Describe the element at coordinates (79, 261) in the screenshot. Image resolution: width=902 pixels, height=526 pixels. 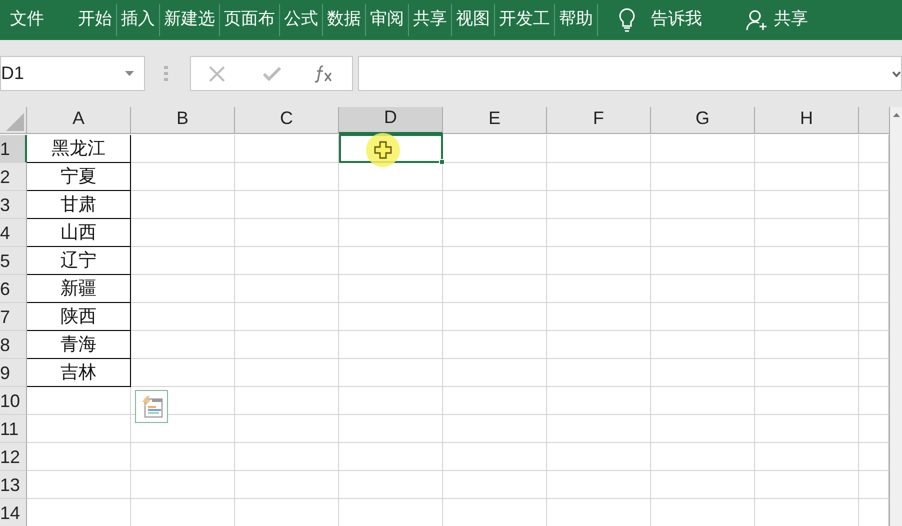
I see `table-cell: 辽宁` at that location.